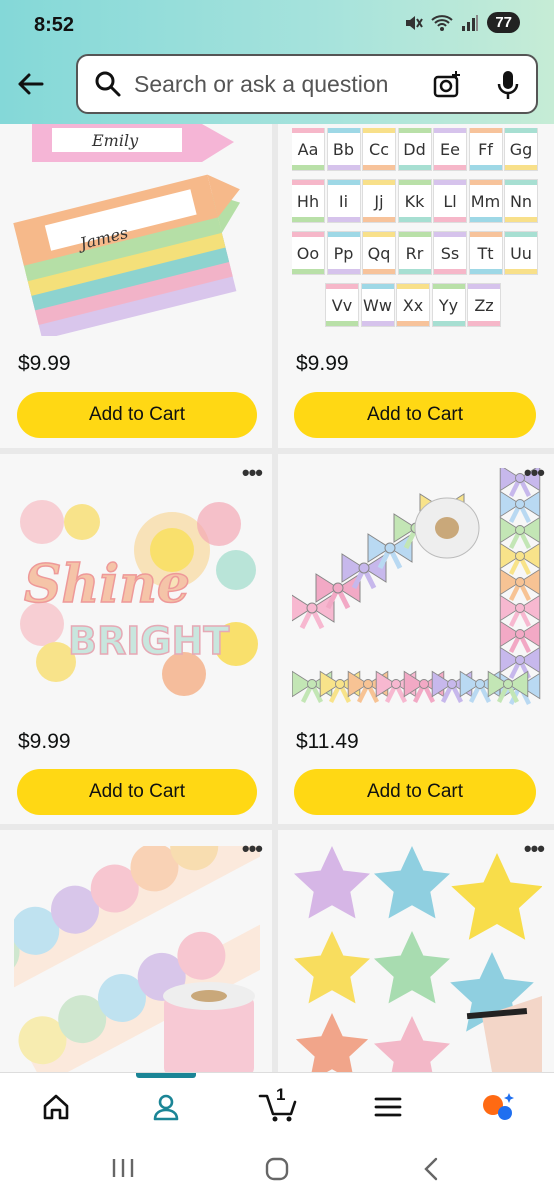 The height and width of the screenshot is (1200, 554). I want to click on back-arrow-icon, so click(31, 84).